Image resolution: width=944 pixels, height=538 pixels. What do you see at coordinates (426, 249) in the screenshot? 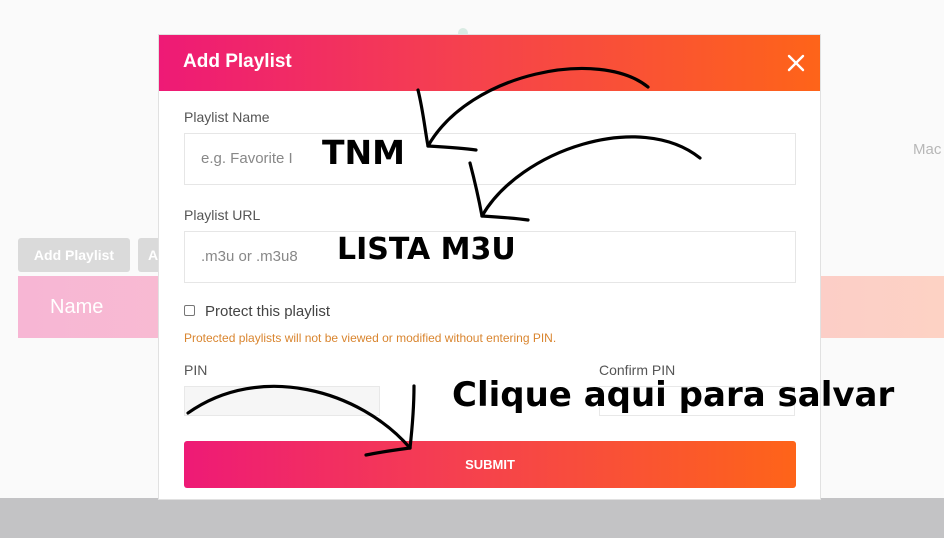
I see `annotation-lista-m3u: LISTA M3U` at bounding box center [426, 249].